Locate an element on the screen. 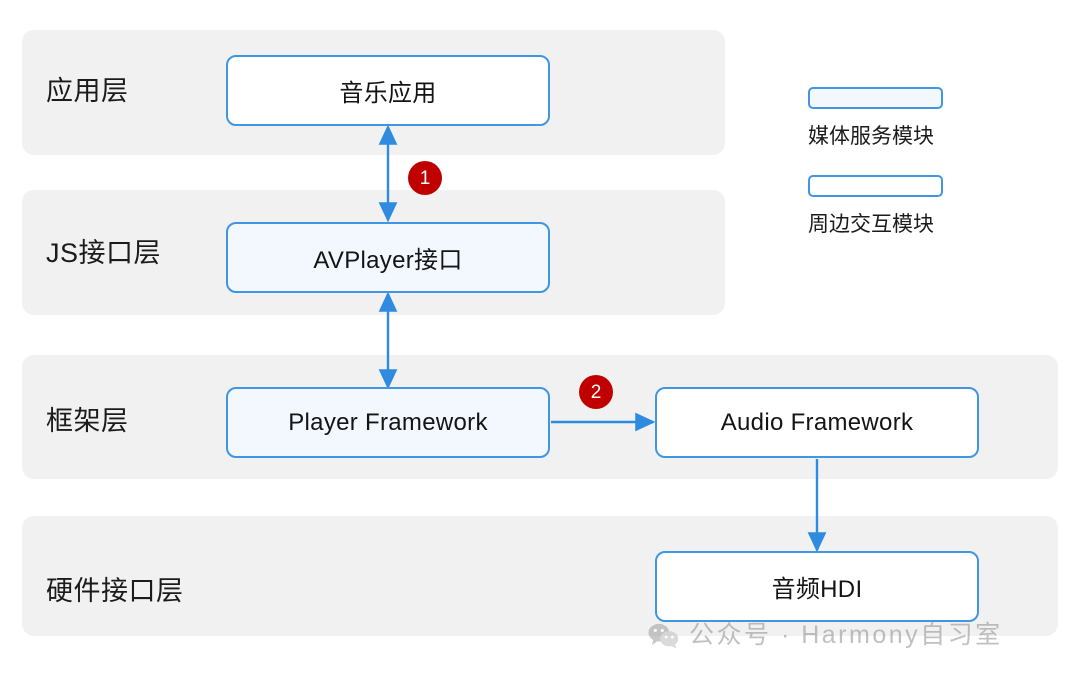  step-badge-1-label: 1 is located at coordinates (425, 178).